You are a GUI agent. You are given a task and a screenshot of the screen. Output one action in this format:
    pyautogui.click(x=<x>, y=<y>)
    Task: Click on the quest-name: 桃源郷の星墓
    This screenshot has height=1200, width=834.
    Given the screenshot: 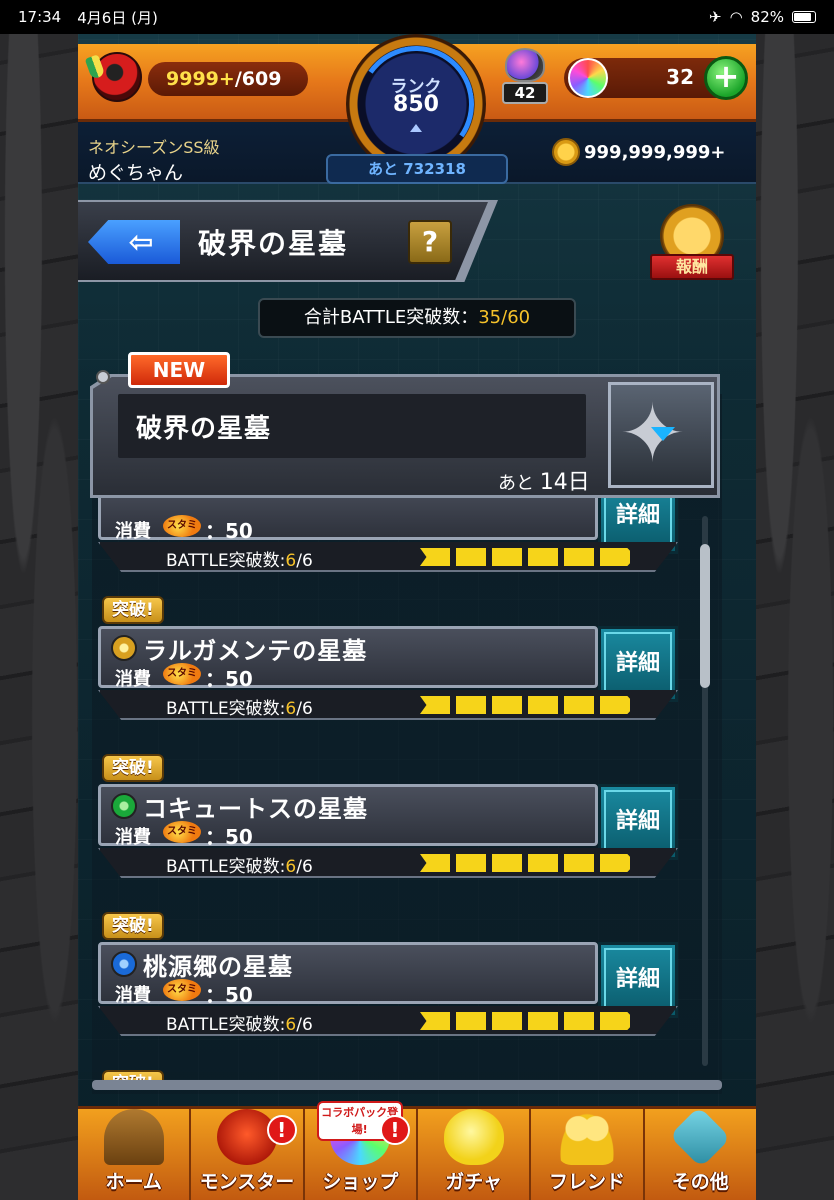 What is the action you would take?
    pyautogui.click(x=218, y=967)
    